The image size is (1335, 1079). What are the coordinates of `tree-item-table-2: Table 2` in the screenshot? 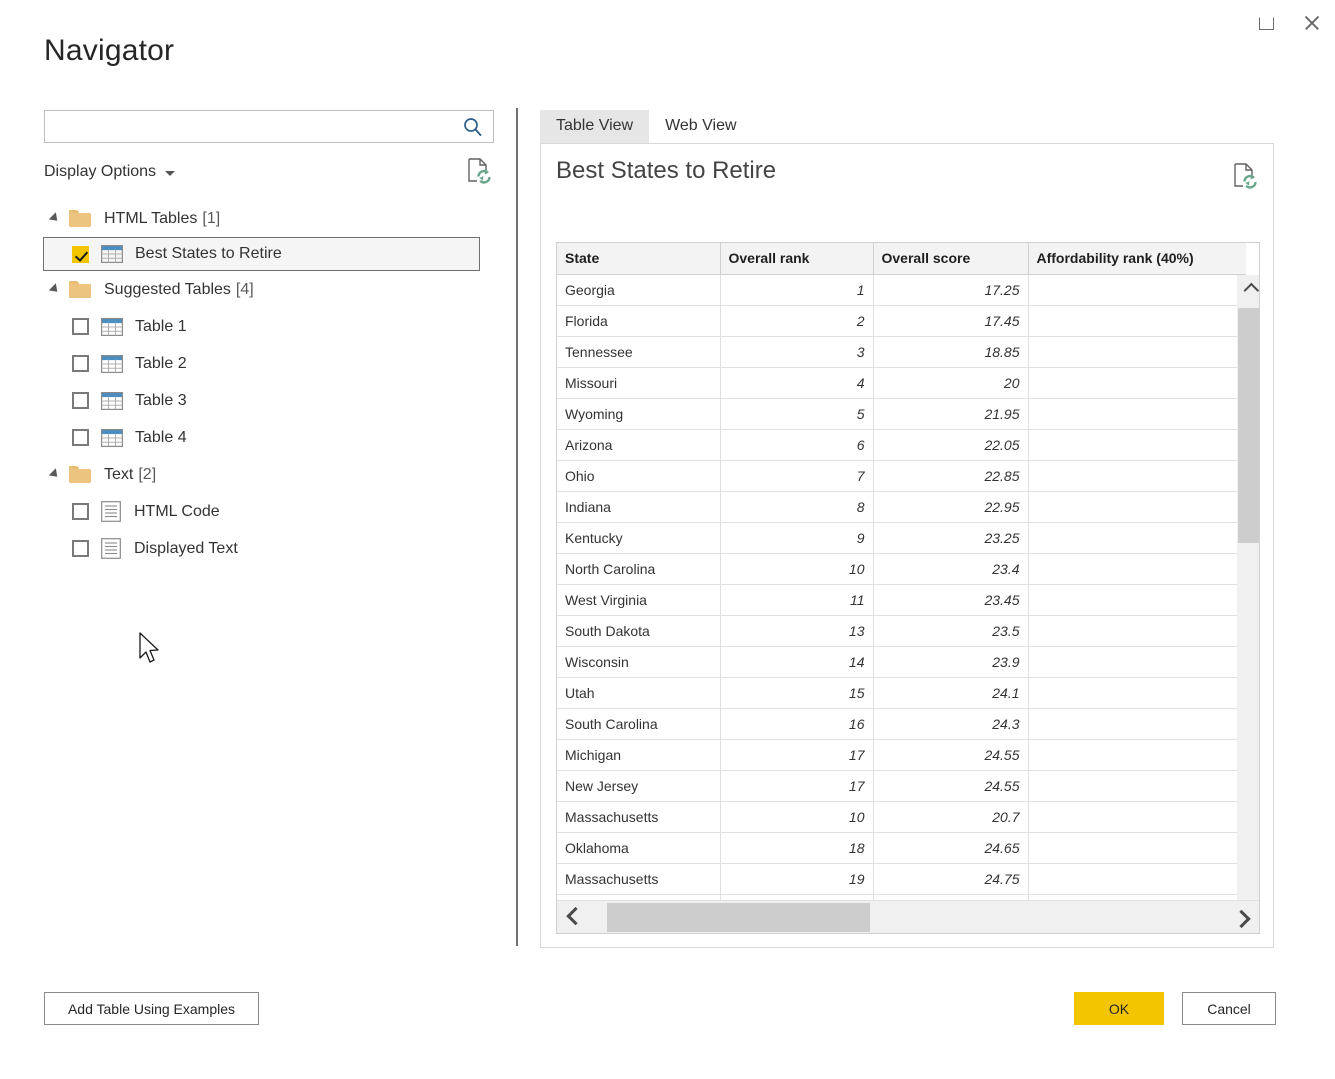 It's located at (269, 363).